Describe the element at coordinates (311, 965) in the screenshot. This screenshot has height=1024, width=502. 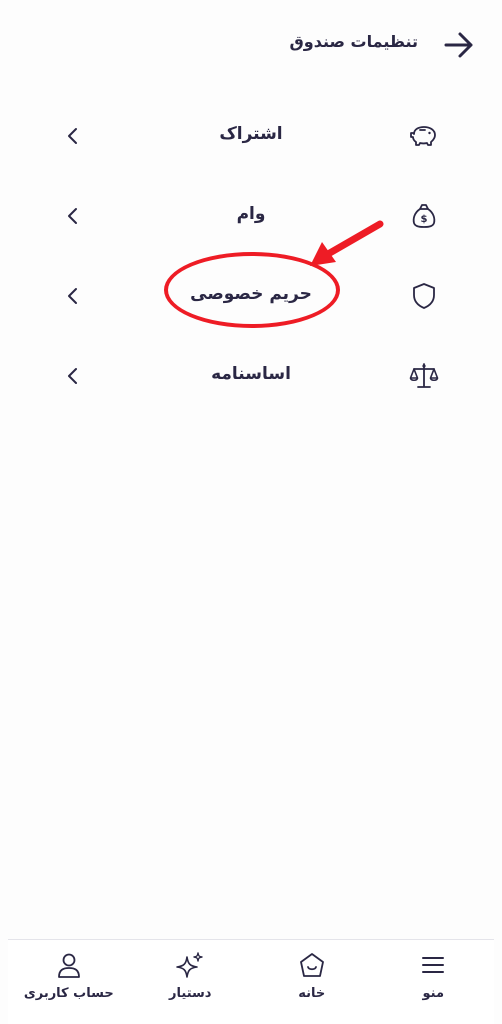
I see `home-icon` at that location.